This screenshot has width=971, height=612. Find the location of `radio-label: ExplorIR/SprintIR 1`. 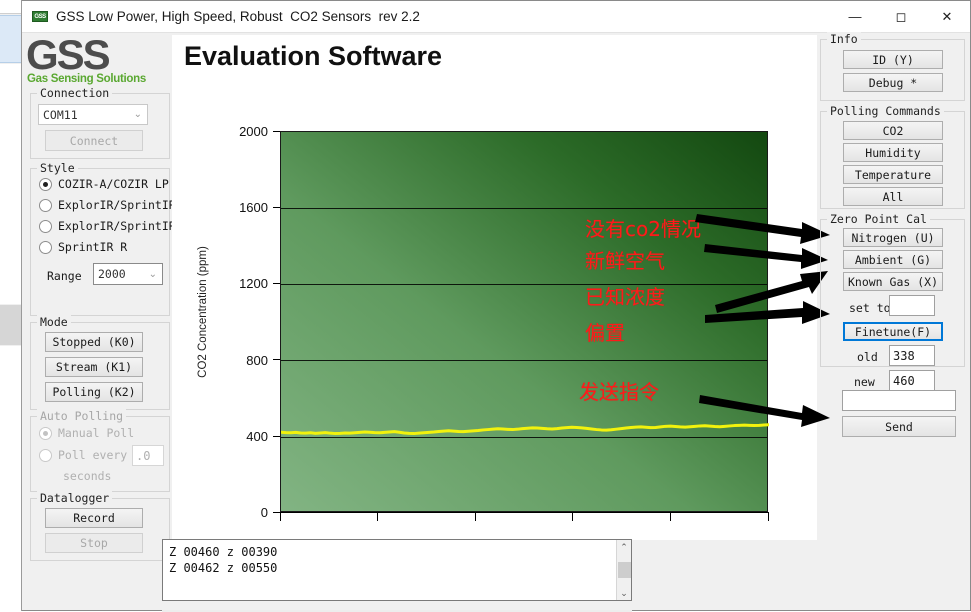

radio-label: ExplorIR/SprintIR 1 is located at coordinates (124, 226).